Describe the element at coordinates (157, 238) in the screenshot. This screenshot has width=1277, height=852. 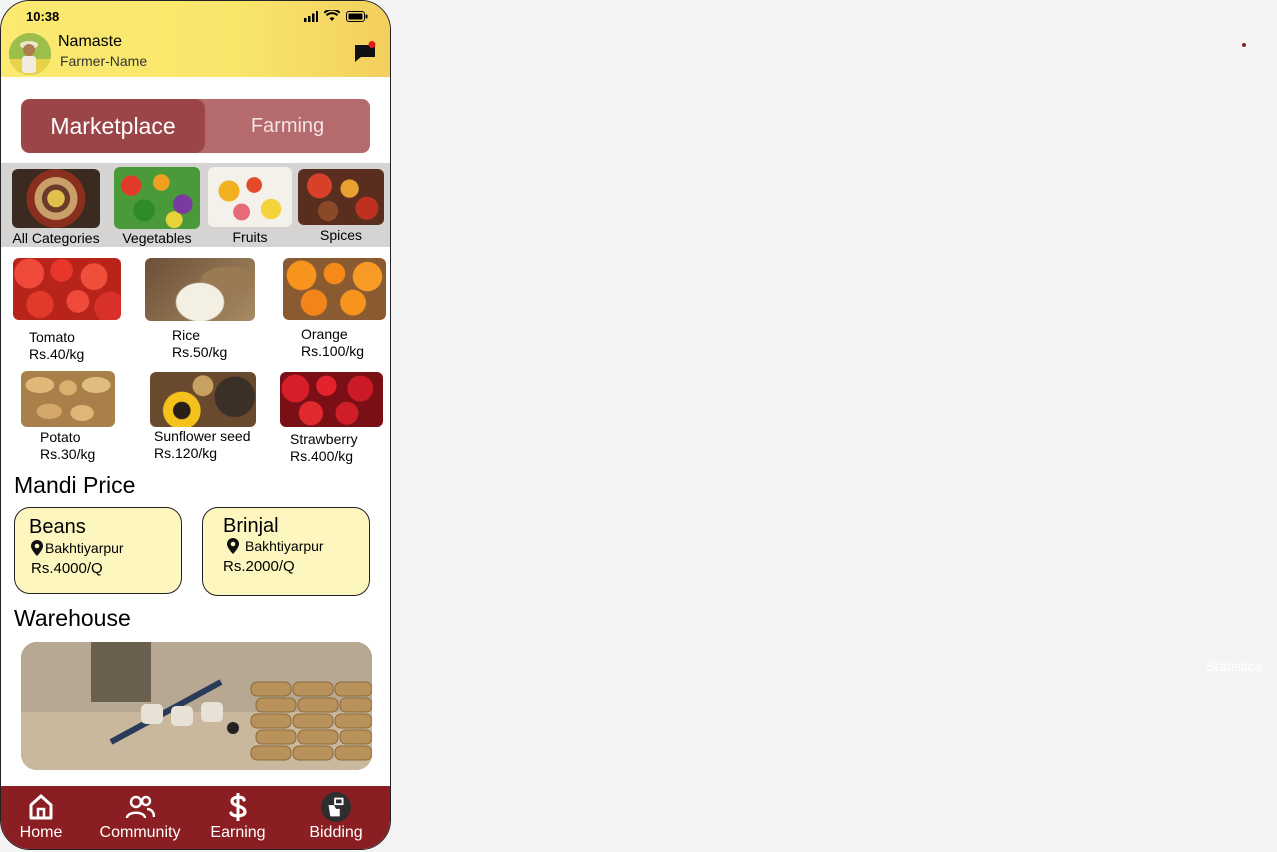
I see `category-label: Vegetables` at that location.